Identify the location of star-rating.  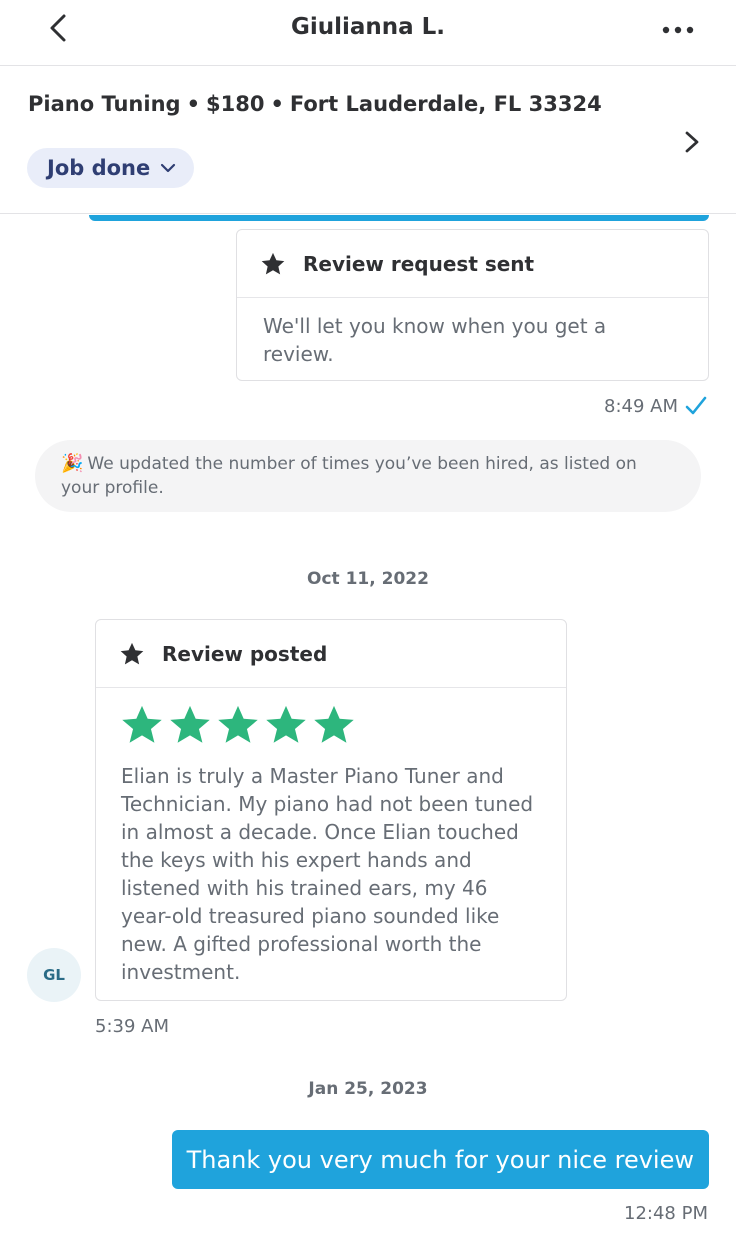
(331, 717).